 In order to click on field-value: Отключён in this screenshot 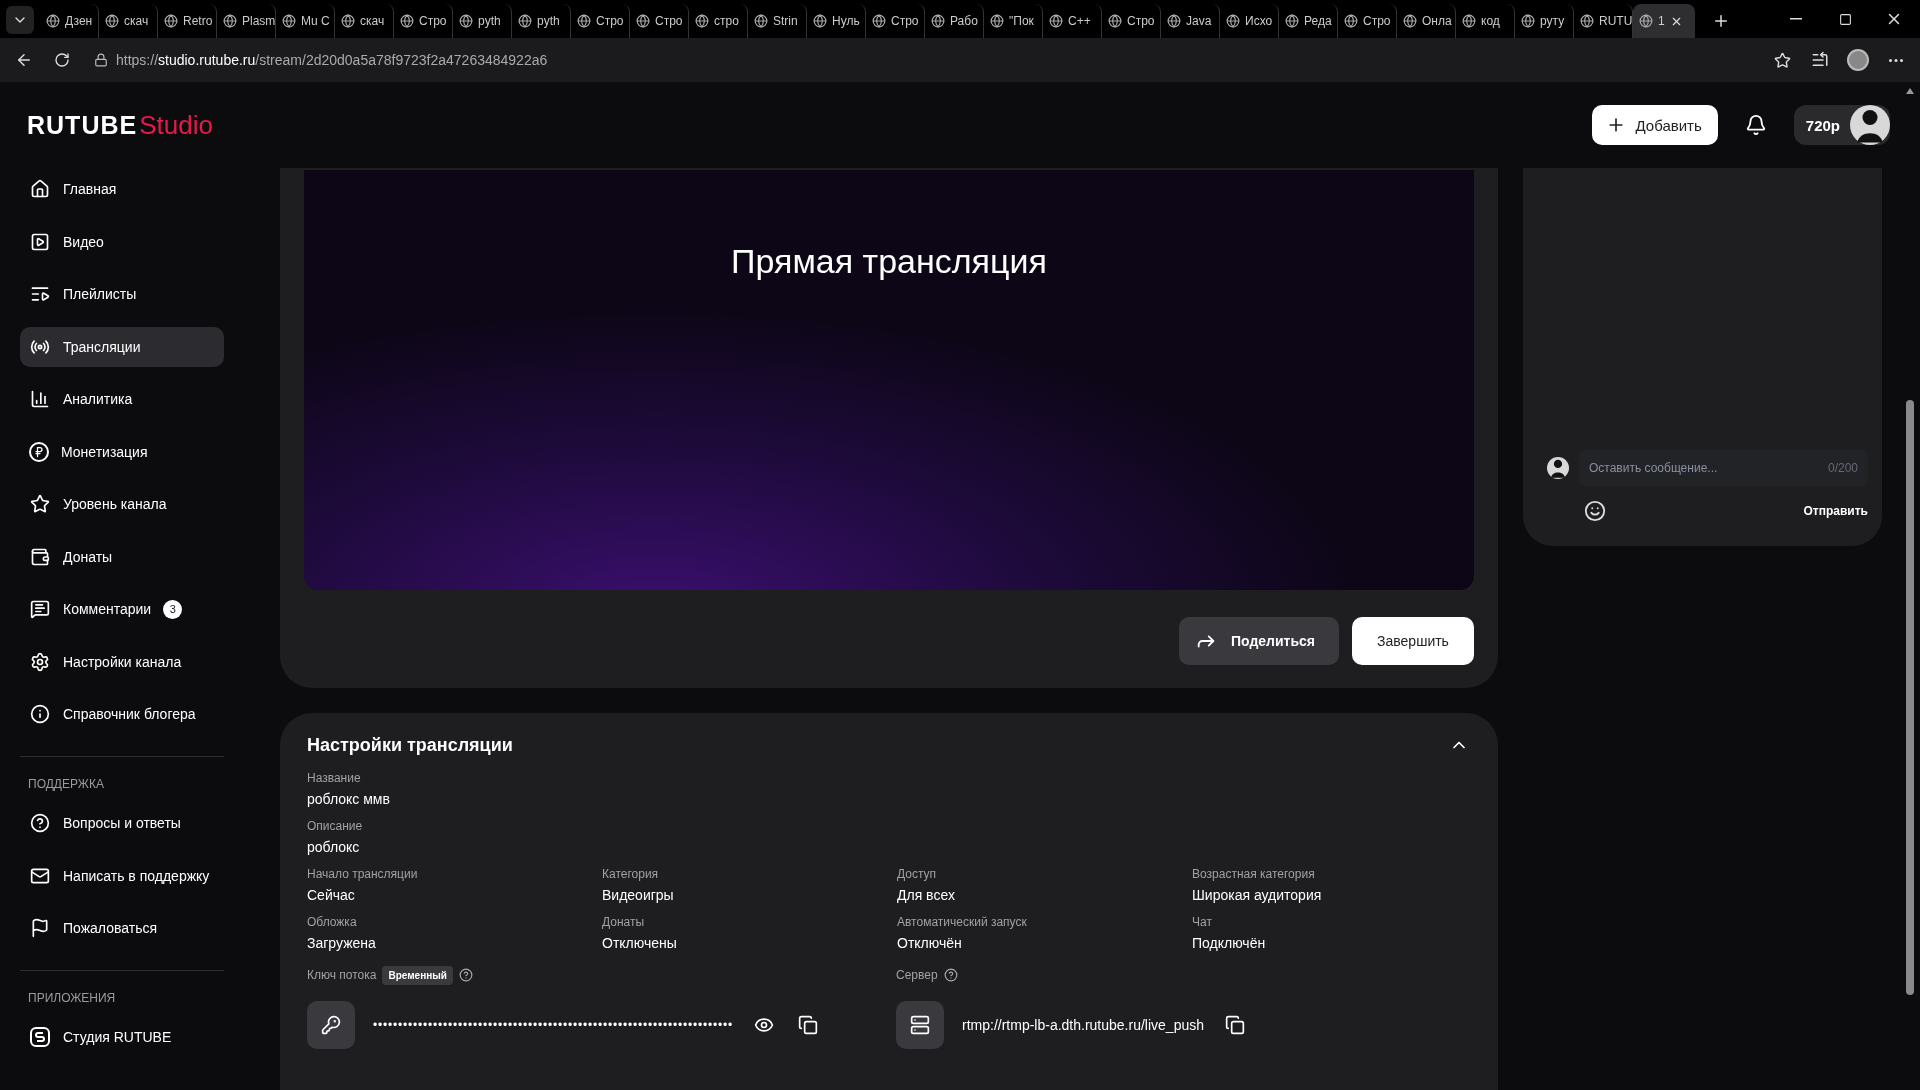, I will do `click(930, 943)`.